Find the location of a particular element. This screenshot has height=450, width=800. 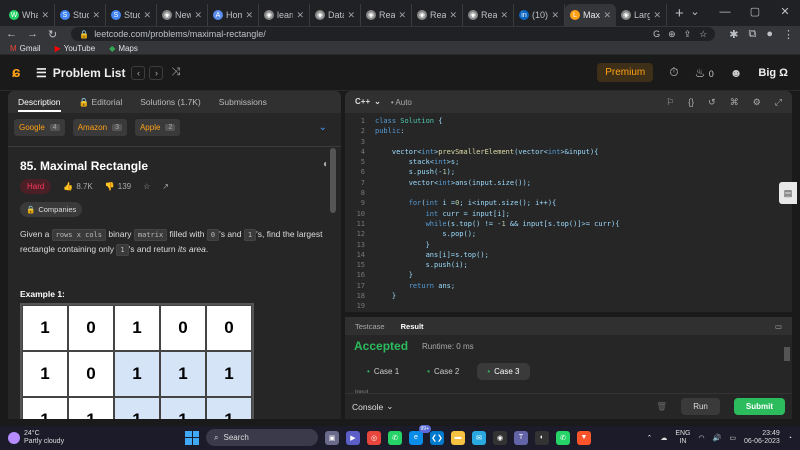

next-problem-button: › is located at coordinates (156, 72).